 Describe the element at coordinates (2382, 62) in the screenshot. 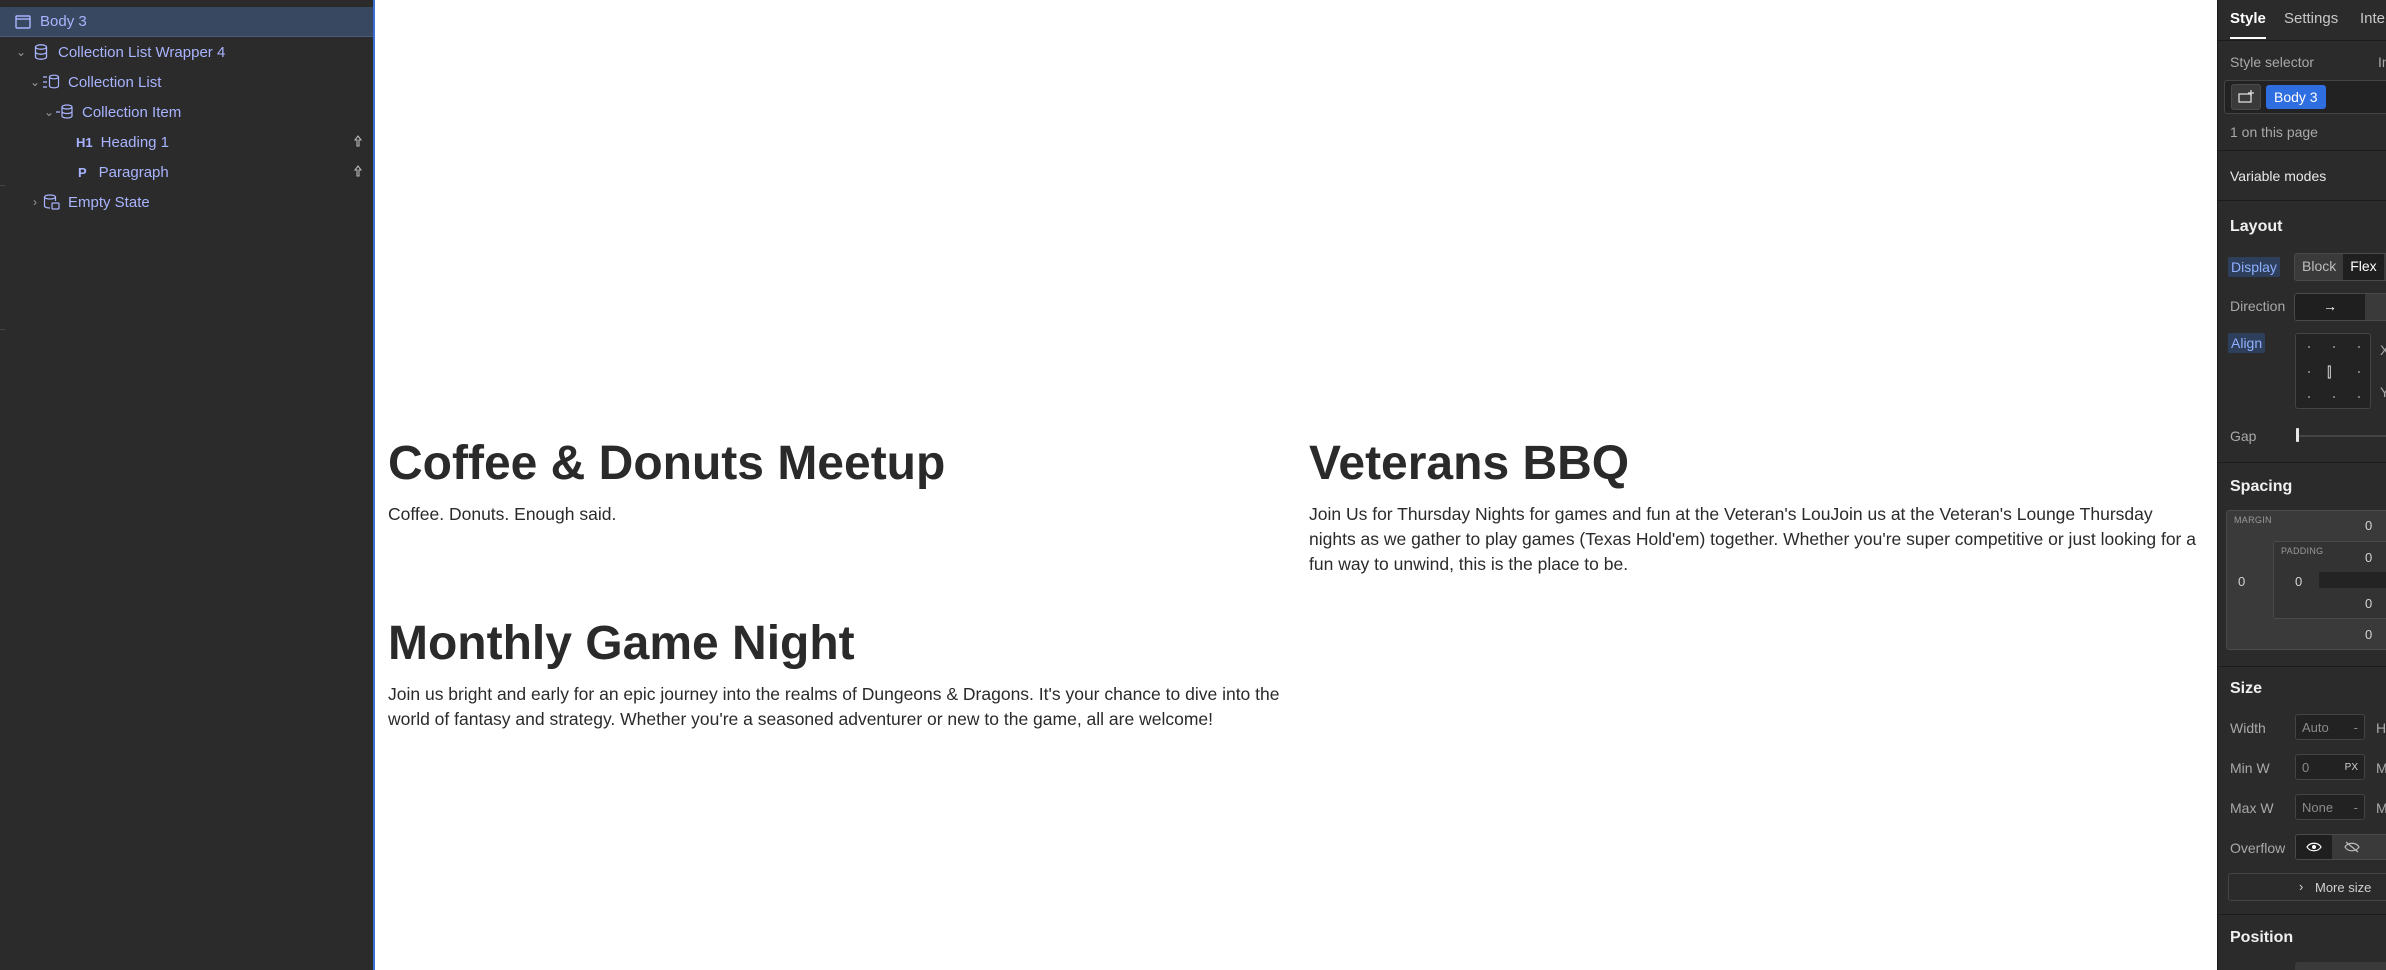

I see `style-selector-inherit-label: In` at that location.